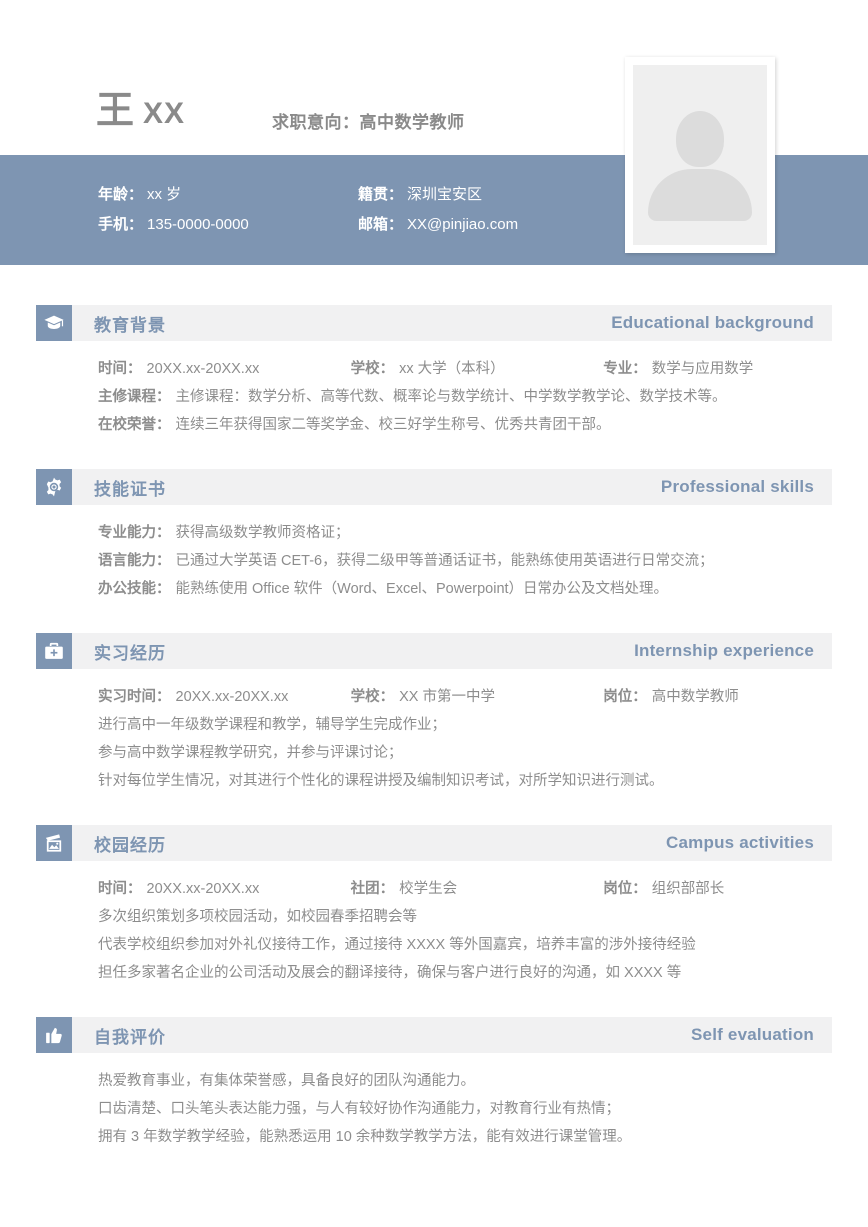 This screenshot has height=1227, width=868. What do you see at coordinates (700, 139) in the screenshot?
I see `person-silhouette-icon` at bounding box center [700, 139].